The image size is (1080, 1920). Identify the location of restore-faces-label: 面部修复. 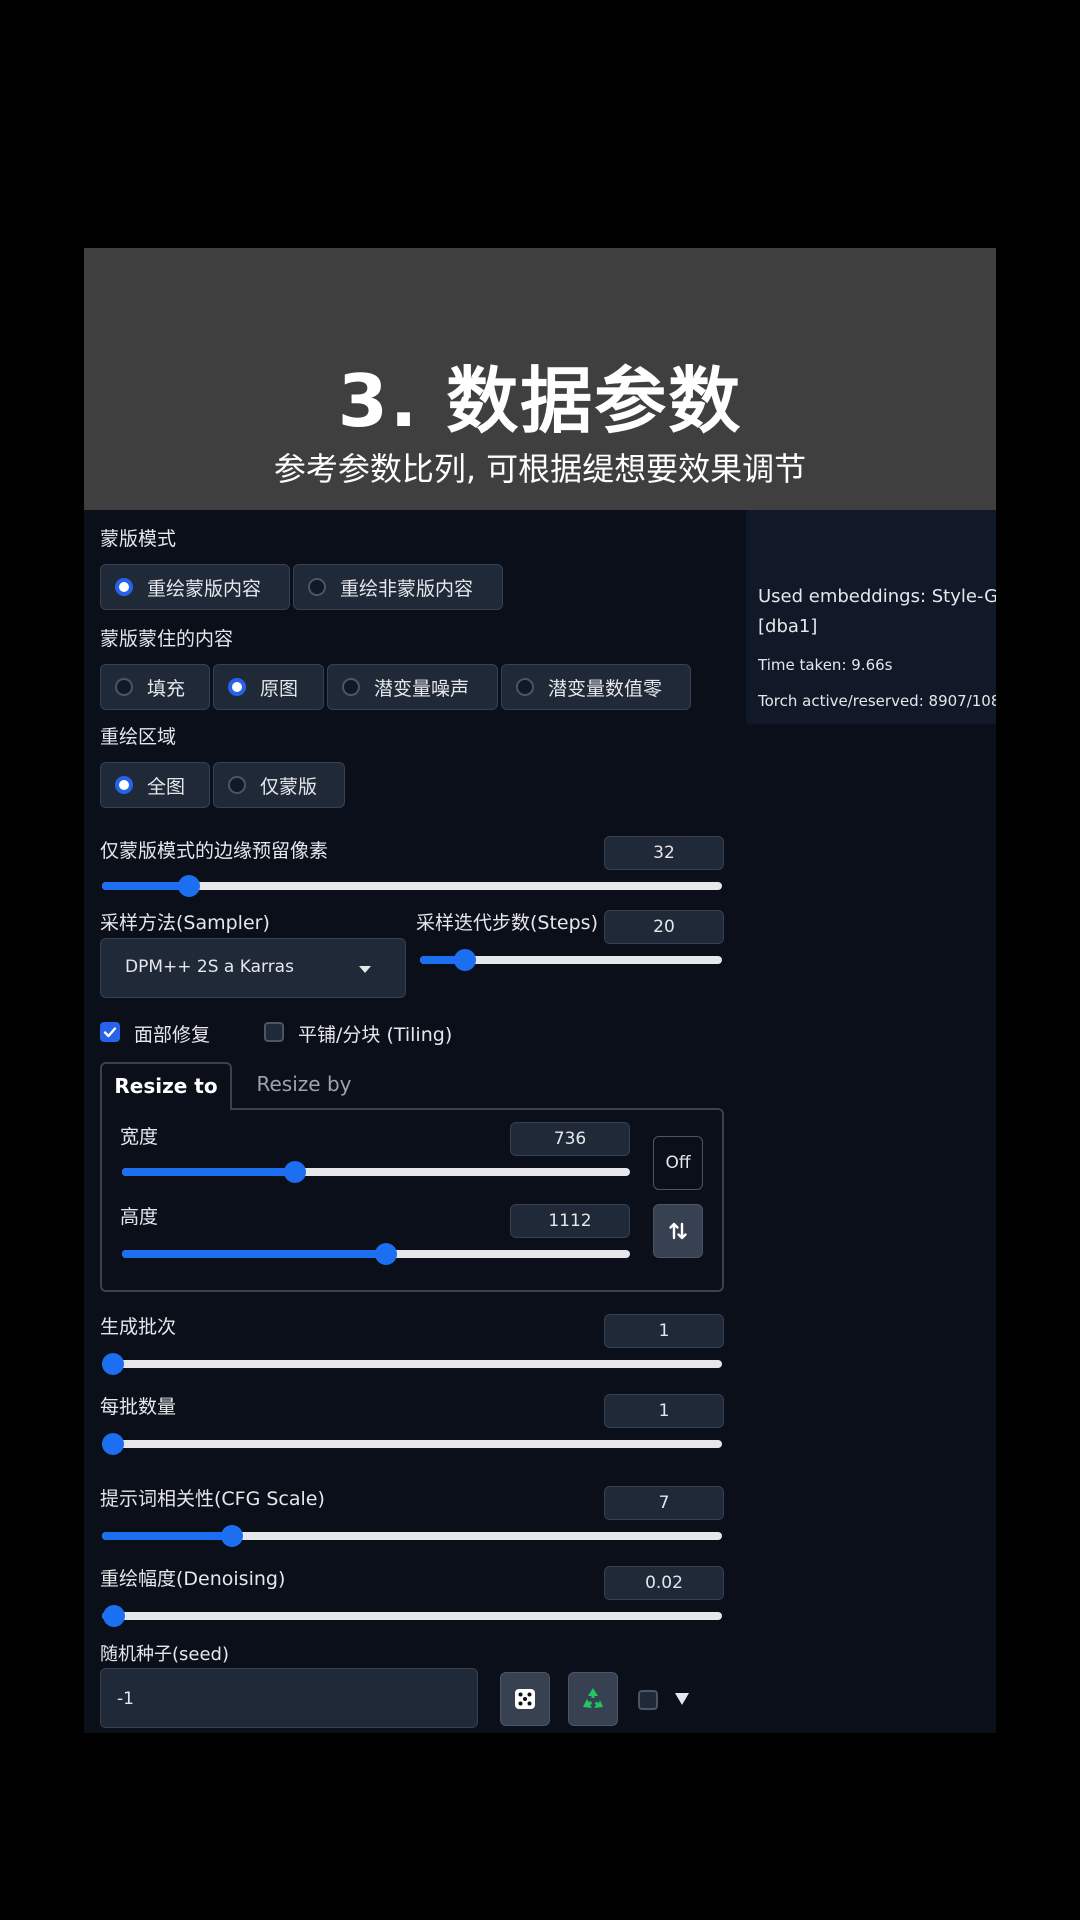
(172, 1035).